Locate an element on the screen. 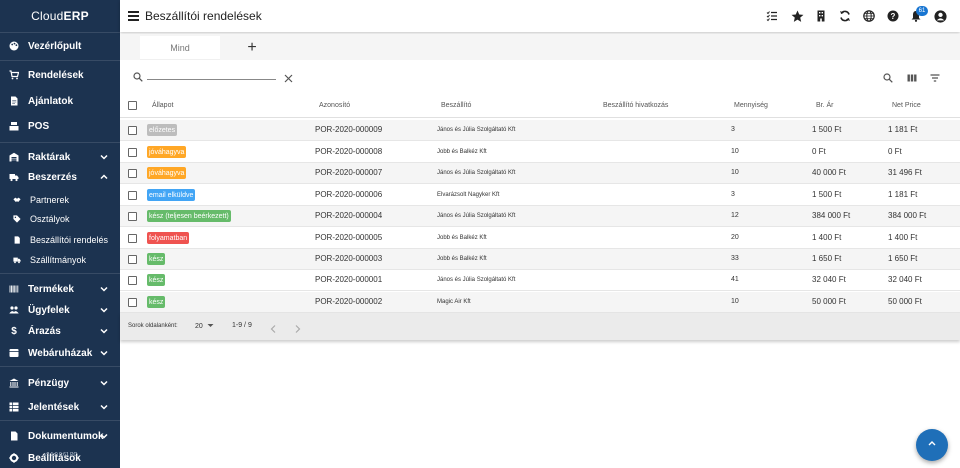  tab-all: Mind is located at coordinates (180, 48).